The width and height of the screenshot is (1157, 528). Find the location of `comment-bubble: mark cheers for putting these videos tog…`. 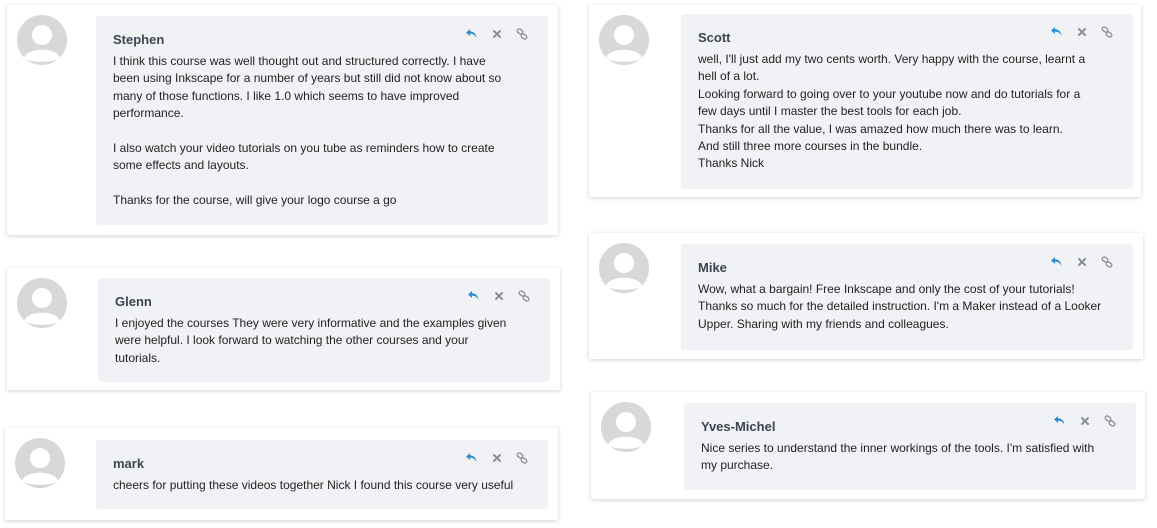

comment-bubble: mark cheers for putting these videos tog… is located at coordinates (322, 474).